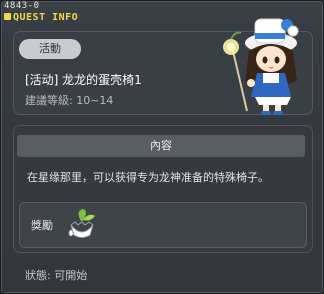  What do you see at coordinates (83, 80) in the screenshot?
I see `quest-name: [活动] 龙龙的蛋壳椅1` at bounding box center [83, 80].